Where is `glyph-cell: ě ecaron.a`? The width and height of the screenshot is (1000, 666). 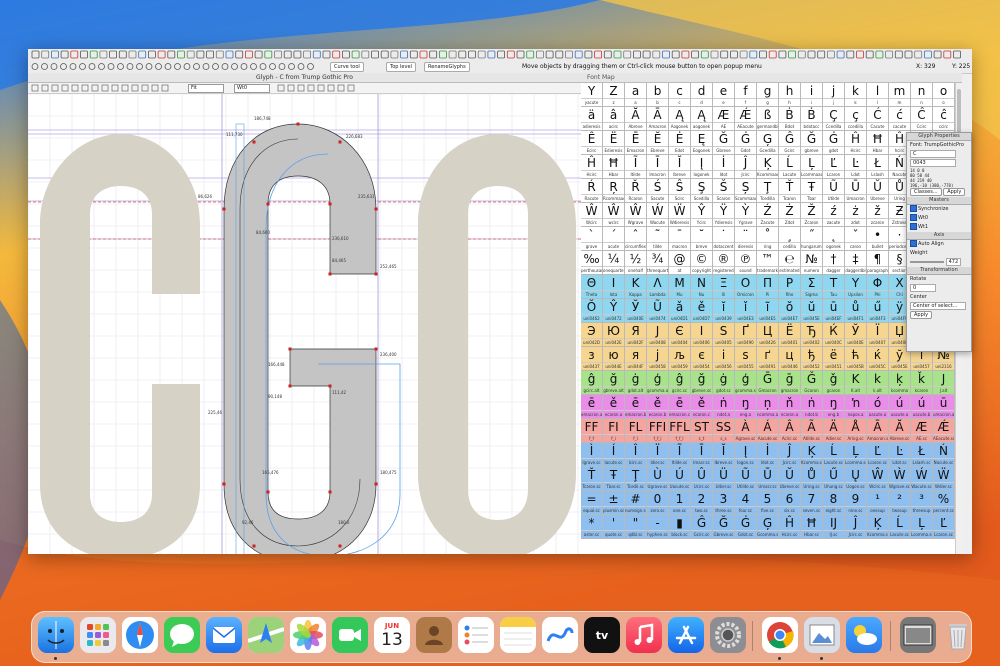
glyph-cell: ě ecaron.a is located at coordinates (614, 407).